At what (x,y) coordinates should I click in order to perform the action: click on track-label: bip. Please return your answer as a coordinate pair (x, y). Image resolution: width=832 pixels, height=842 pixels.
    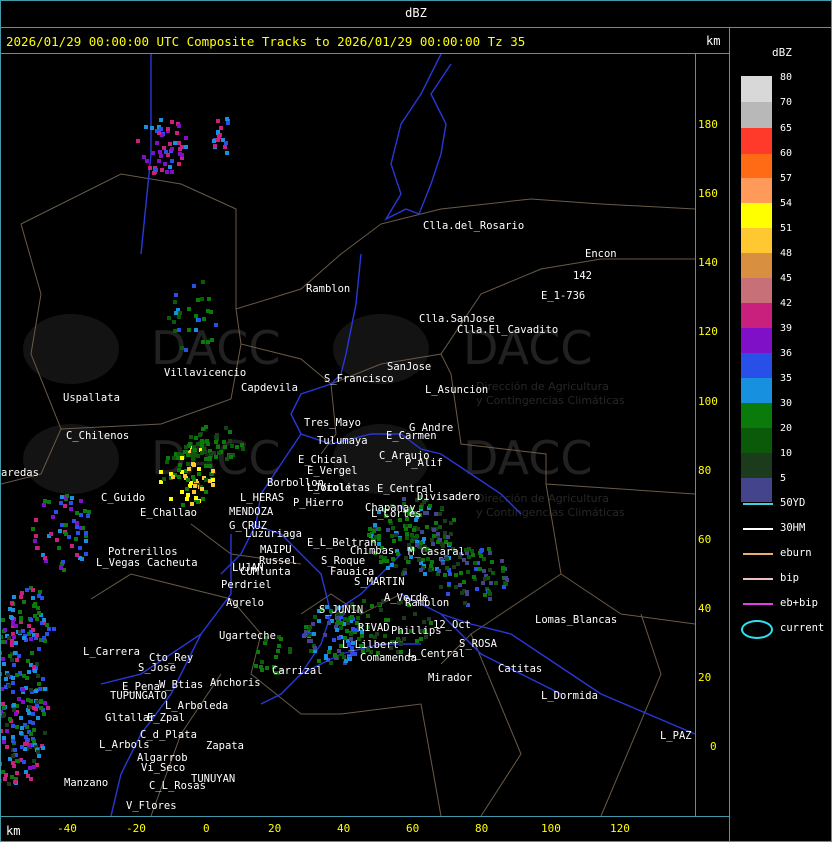
    Looking at the image, I should click on (789, 578).